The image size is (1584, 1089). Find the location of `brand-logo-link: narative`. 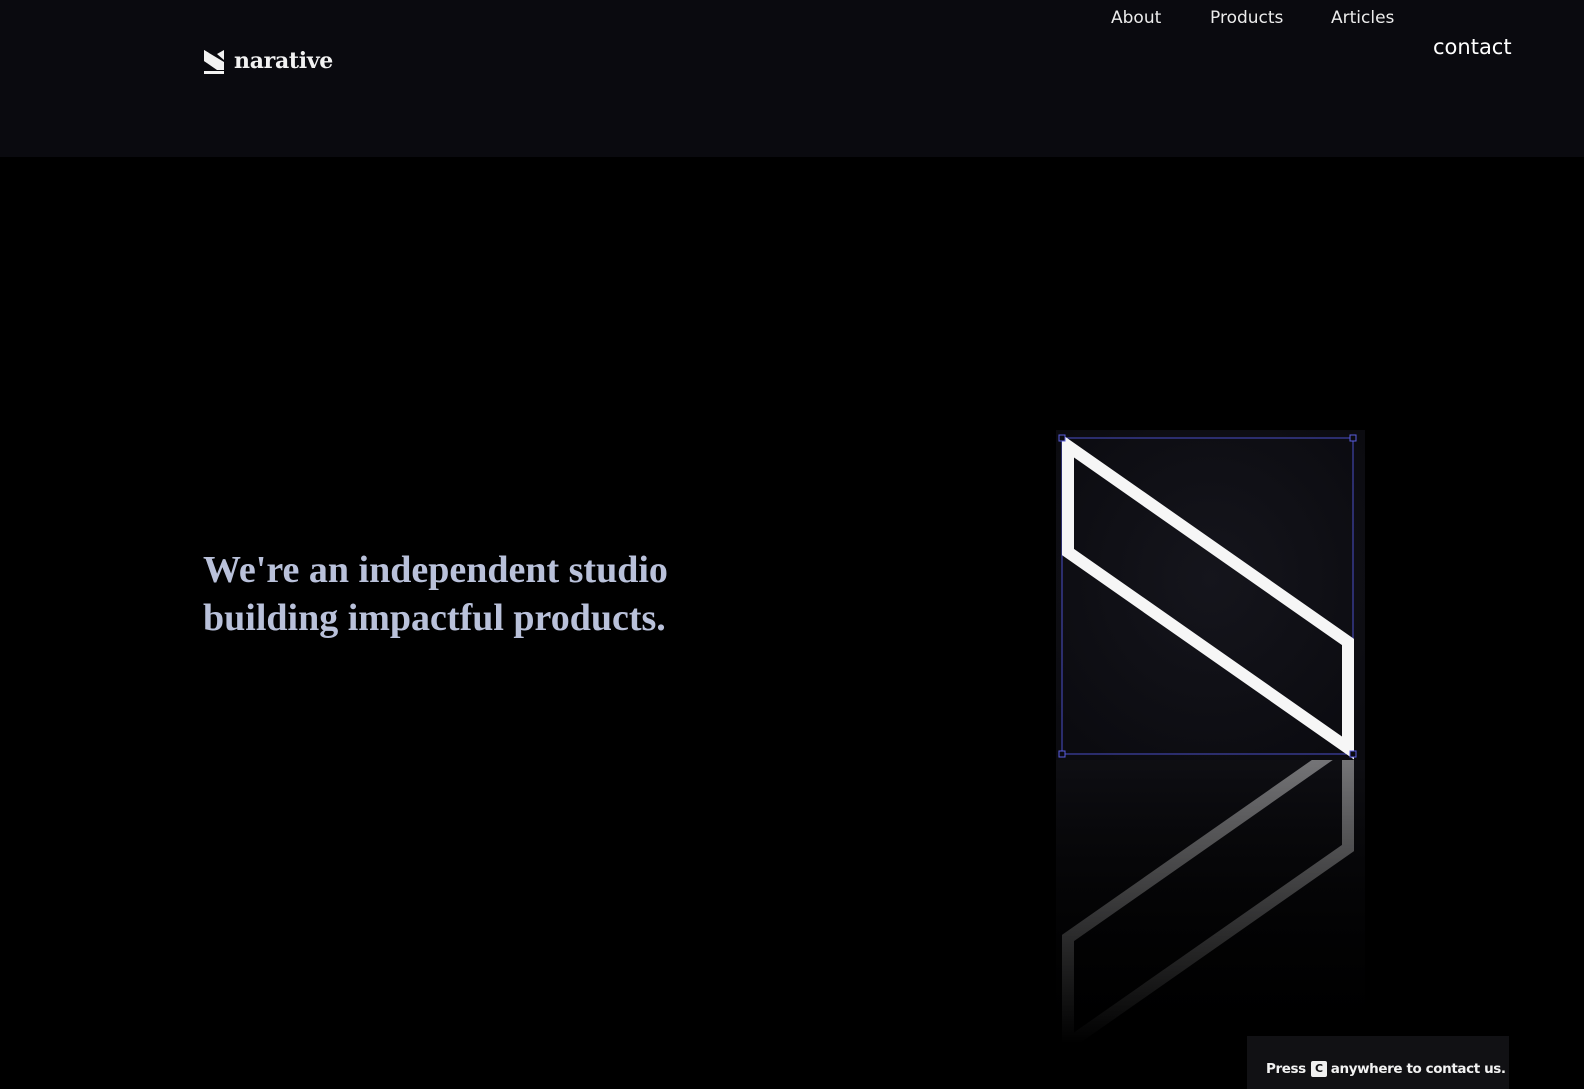

brand-logo-link: narative is located at coordinates (268, 61).